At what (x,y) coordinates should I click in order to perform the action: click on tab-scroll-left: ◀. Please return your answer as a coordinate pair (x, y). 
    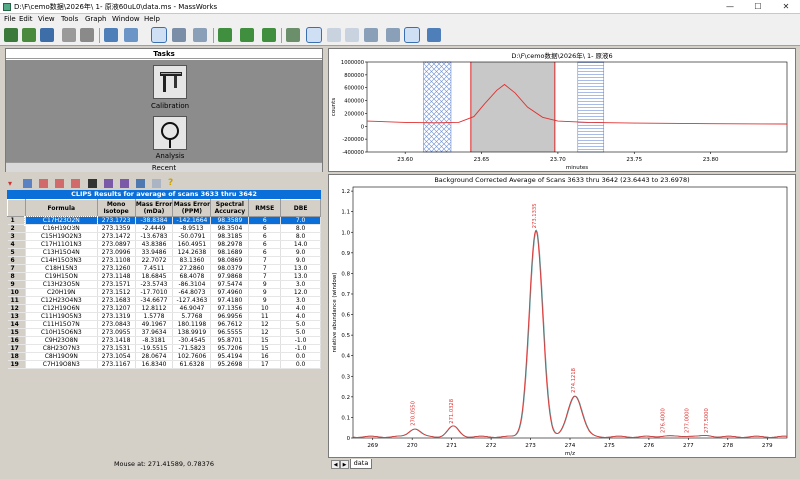
    Looking at the image, I should click on (335, 464).